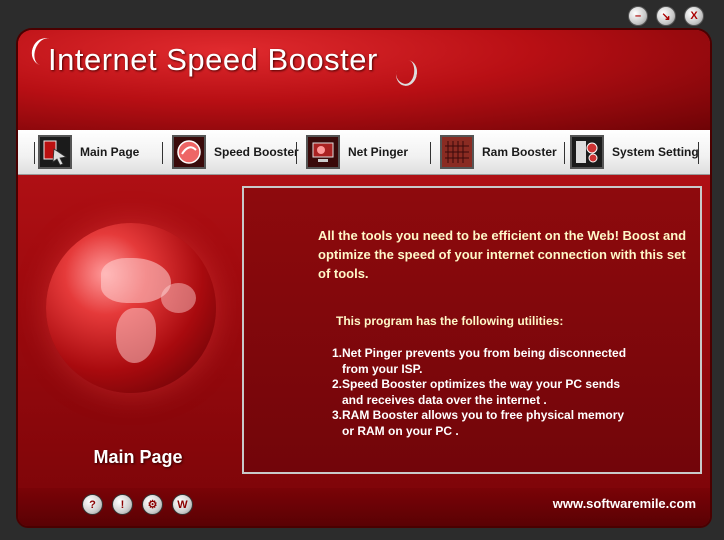 Image resolution: width=724 pixels, height=540 pixels. Describe the element at coordinates (638, 16) in the screenshot. I see `minimize-button: –` at that location.